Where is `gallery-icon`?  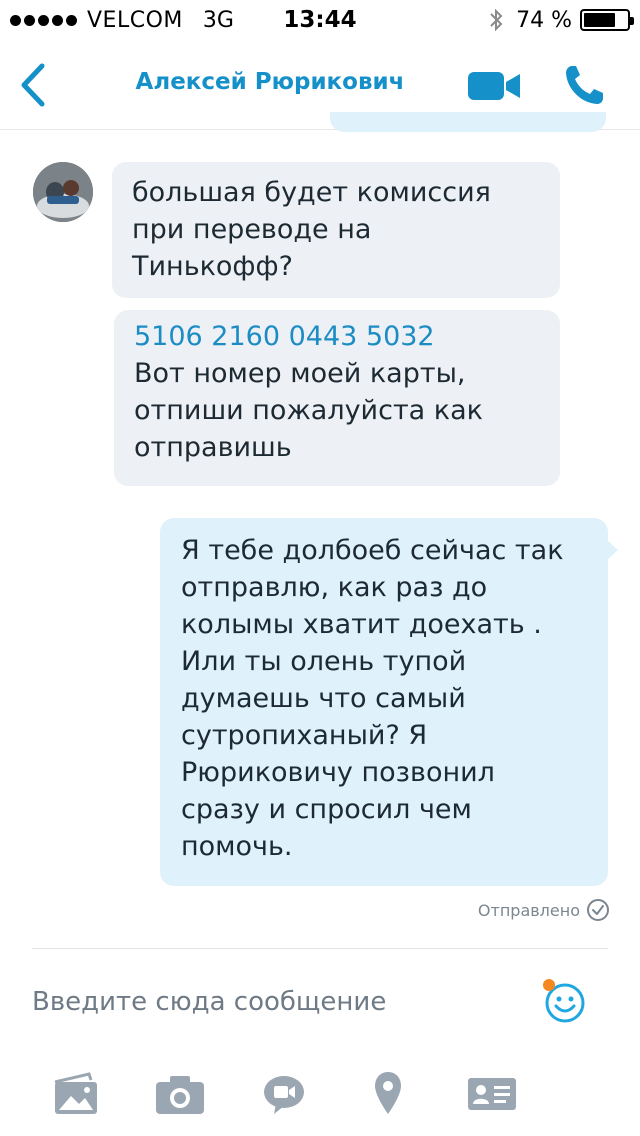 gallery-icon is located at coordinates (76, 1094).